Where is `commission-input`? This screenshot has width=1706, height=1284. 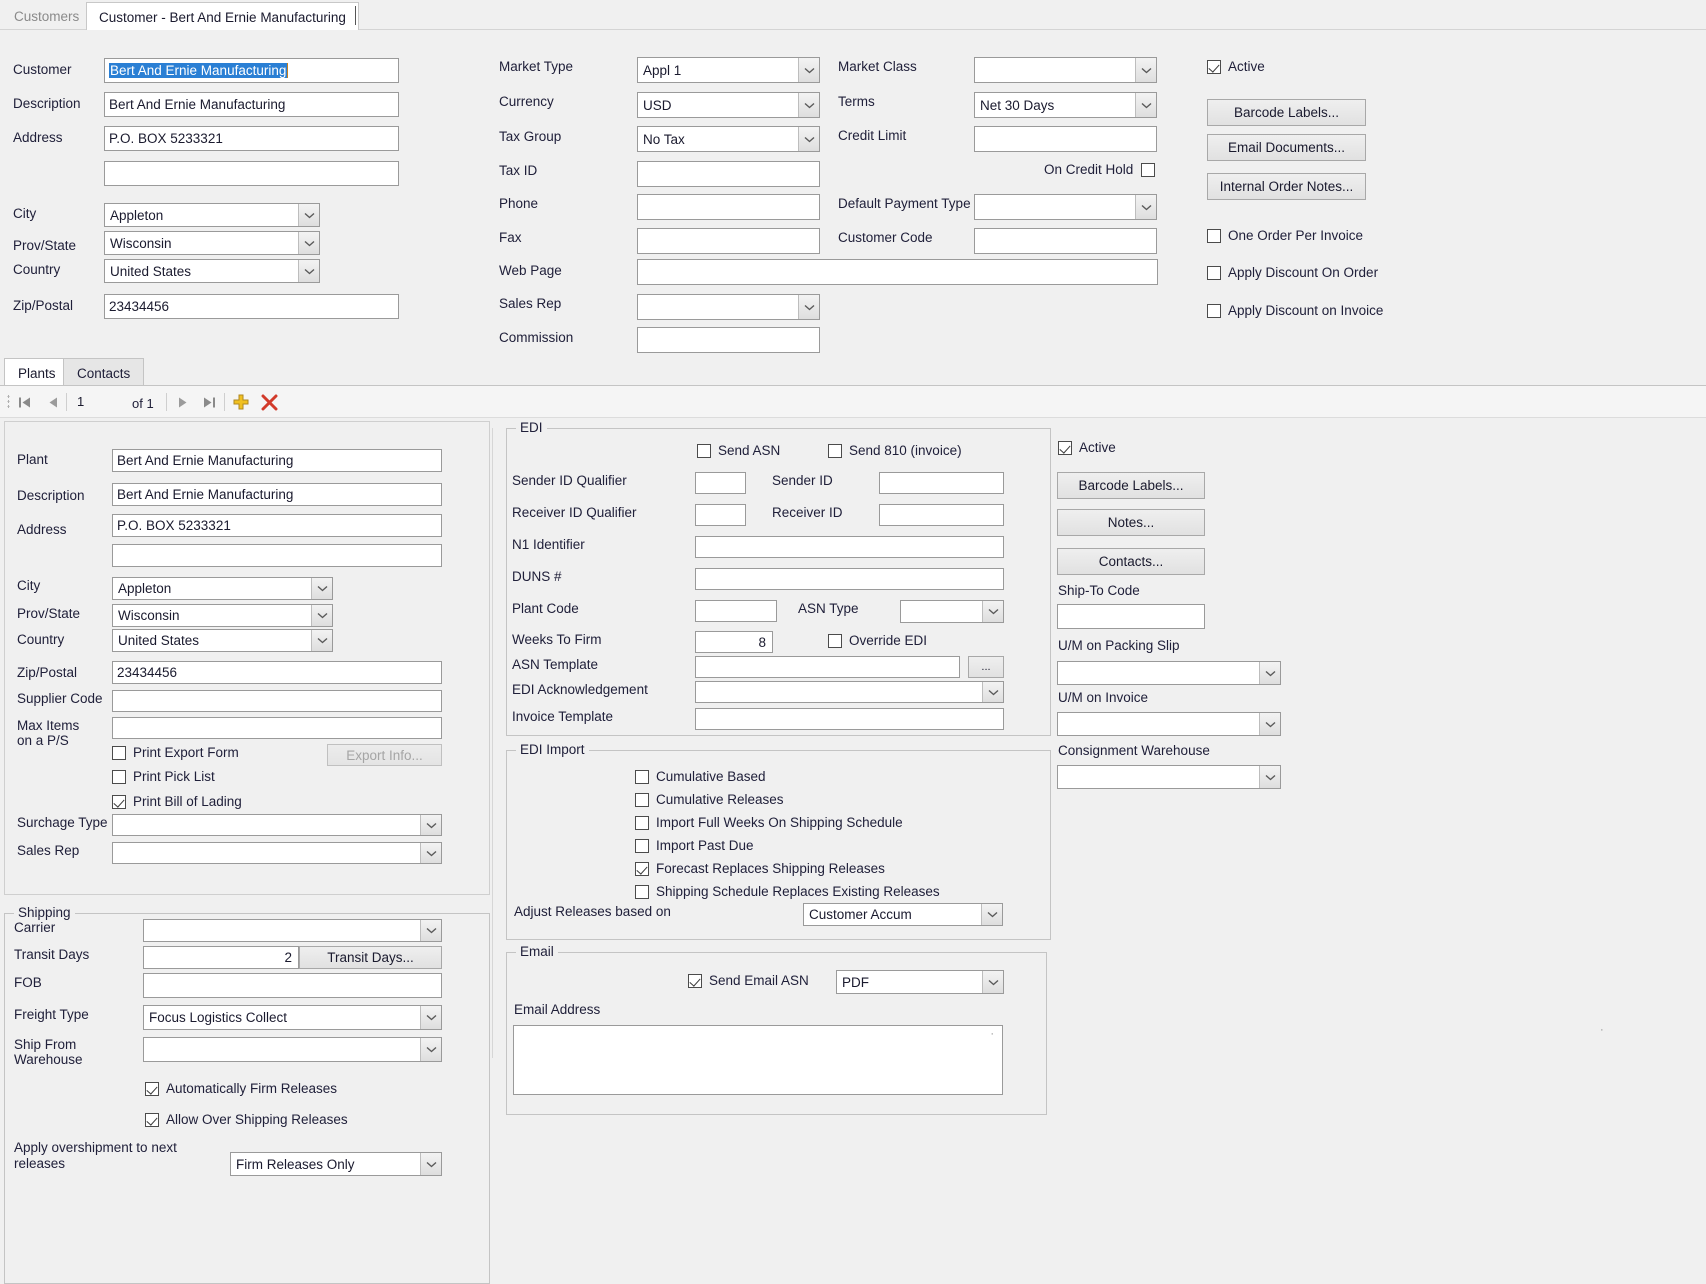 commission-input is located at coordinates (728, 340).